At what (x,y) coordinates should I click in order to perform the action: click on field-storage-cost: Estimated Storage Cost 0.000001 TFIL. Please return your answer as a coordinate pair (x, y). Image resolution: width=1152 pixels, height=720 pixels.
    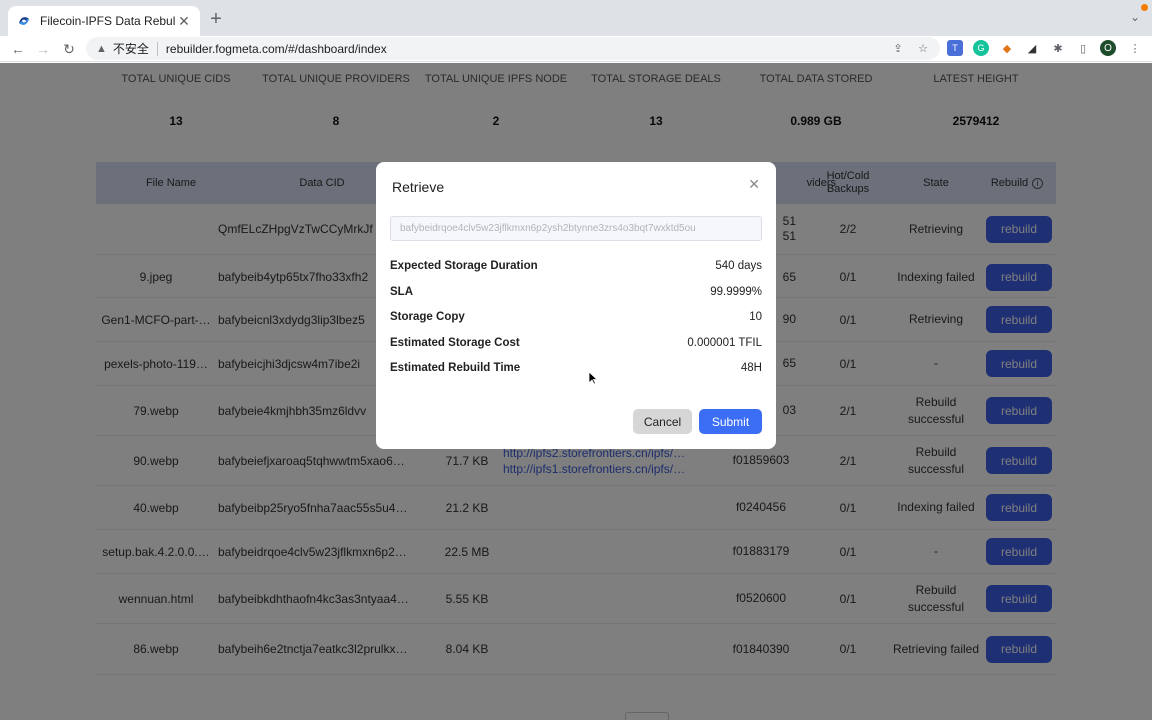
    Looking at the image, I should click on (576, 346).